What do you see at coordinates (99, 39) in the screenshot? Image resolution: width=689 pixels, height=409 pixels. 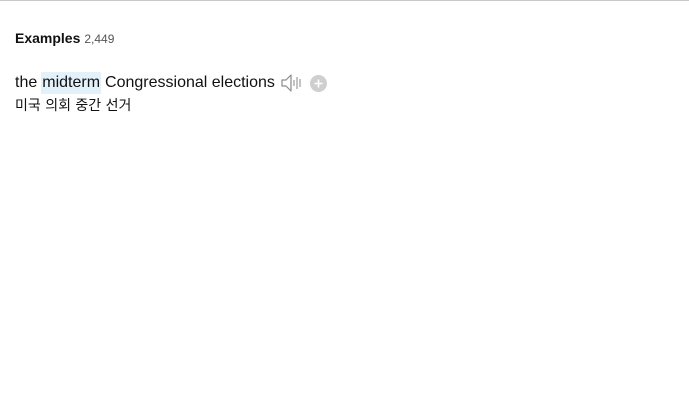 I see `examples-count: 2,449` at bounding box center [99, 39].